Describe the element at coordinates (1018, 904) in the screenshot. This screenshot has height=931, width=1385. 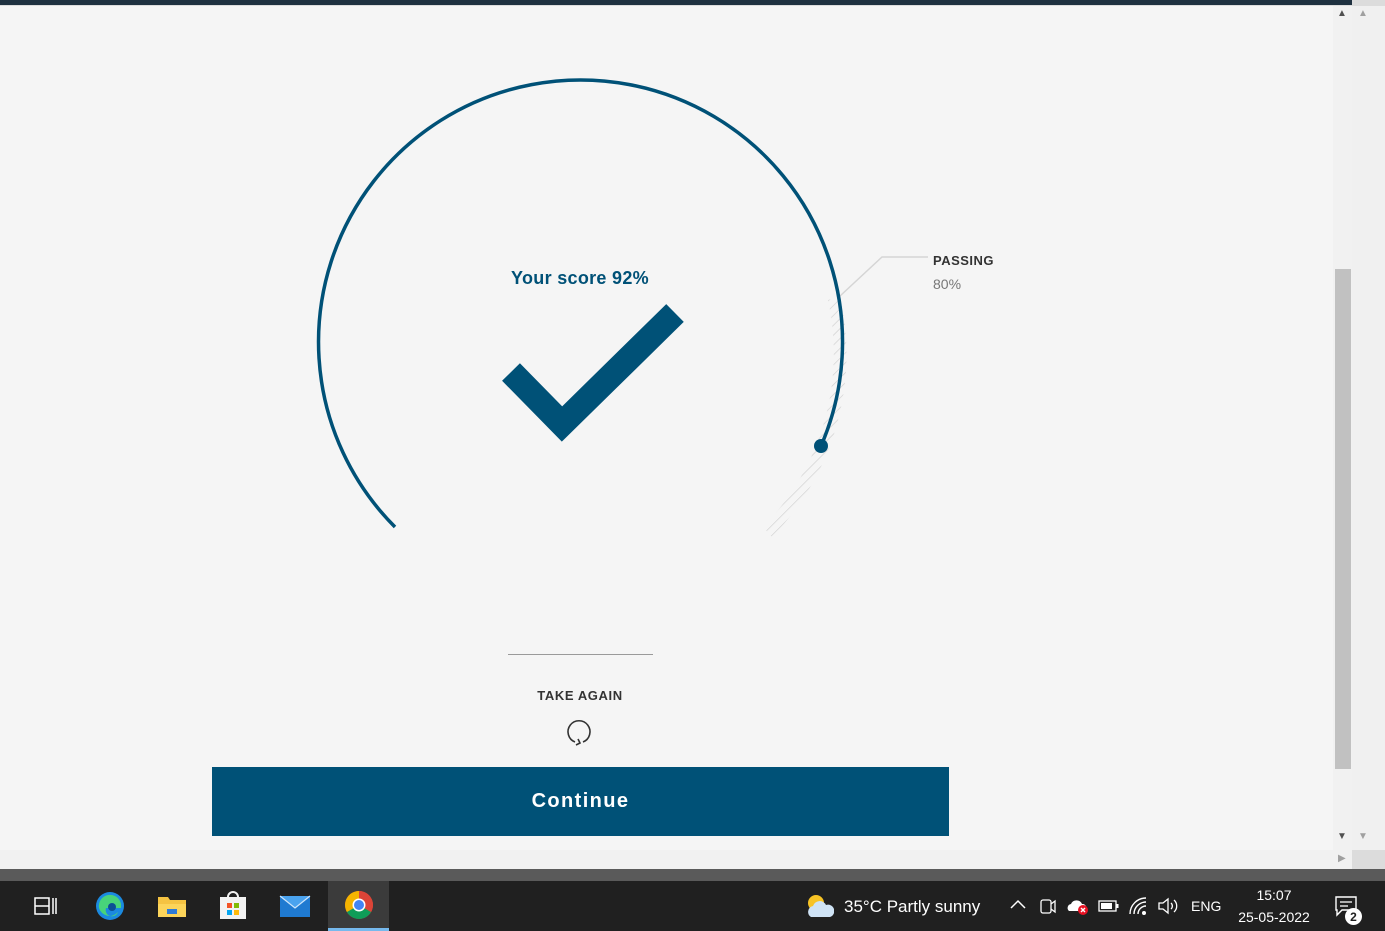
I see `chevron-up-icon` at that location.